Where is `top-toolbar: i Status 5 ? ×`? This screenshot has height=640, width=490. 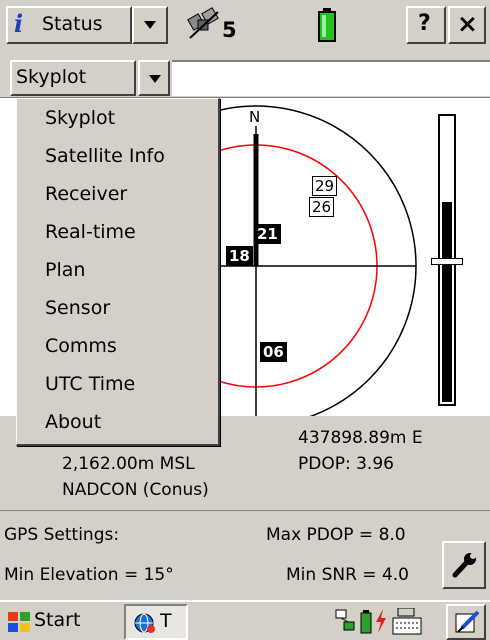 top-toolbar: i Status 5 ? × is located at coordinates (245, 25).